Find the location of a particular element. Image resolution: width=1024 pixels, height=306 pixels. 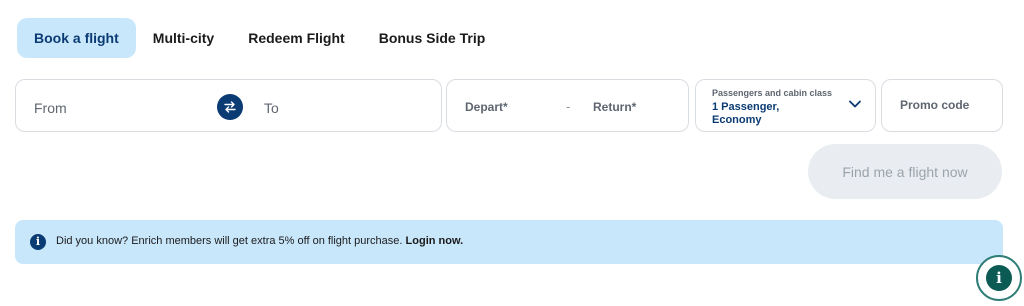

help-button: i is located at coordinates (999, 278).